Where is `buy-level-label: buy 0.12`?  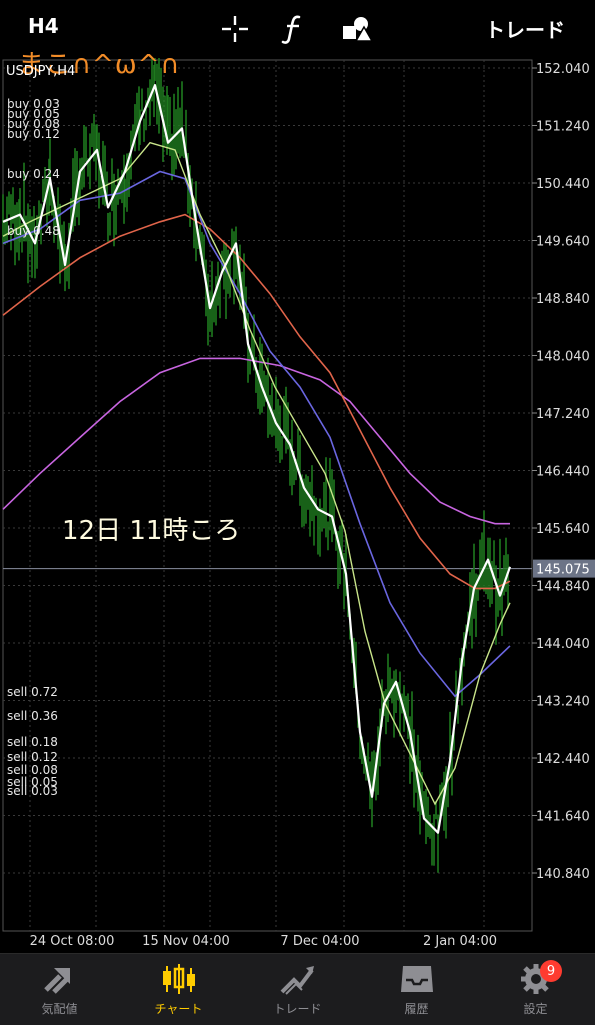
buy-level-label: buy 0.12 is located at coordinates (33, 134).